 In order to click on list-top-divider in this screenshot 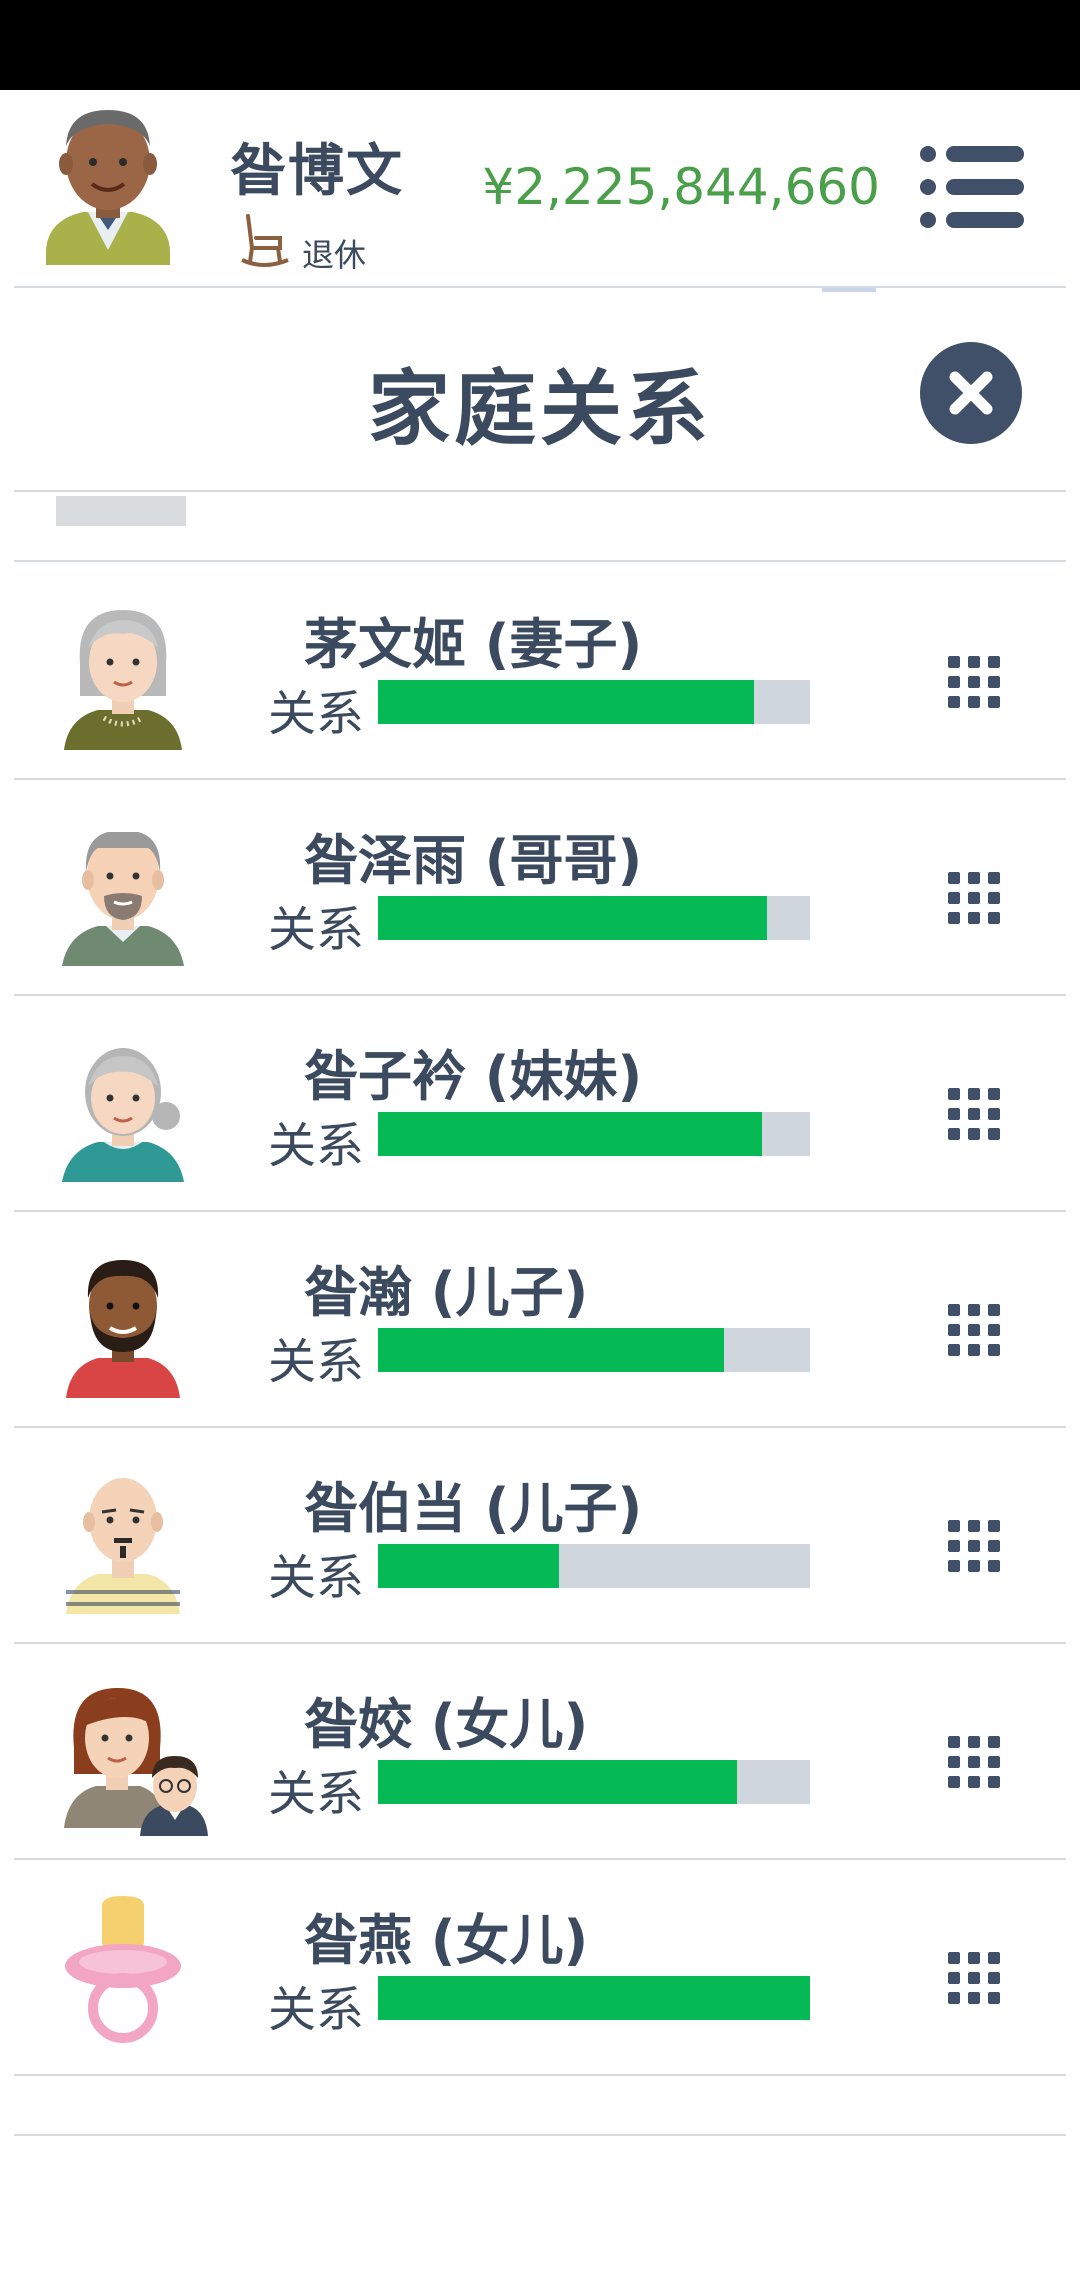, I will do `click(540, 561)`.